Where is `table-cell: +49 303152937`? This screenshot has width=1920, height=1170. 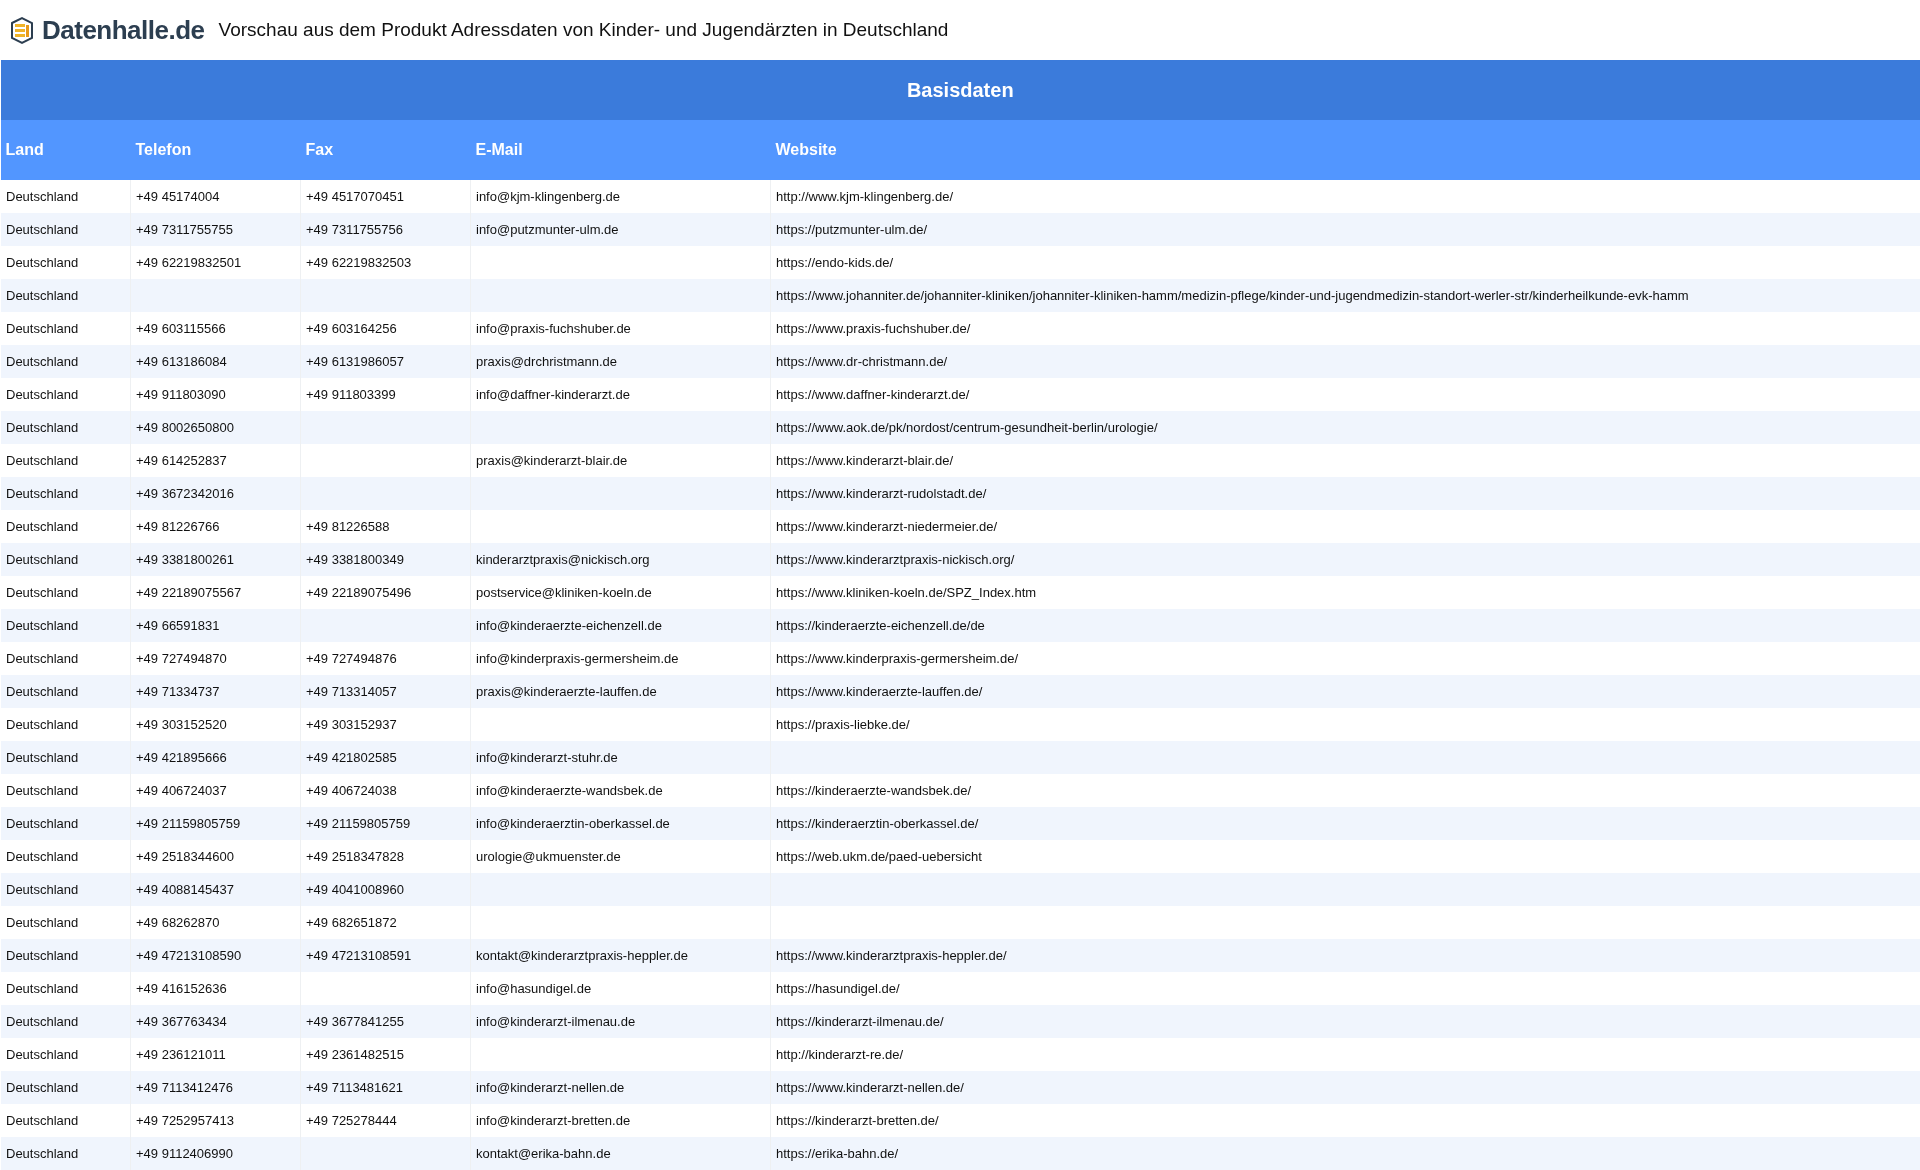
table-cell: +49 303152937 is located at coordinates (351, 724).